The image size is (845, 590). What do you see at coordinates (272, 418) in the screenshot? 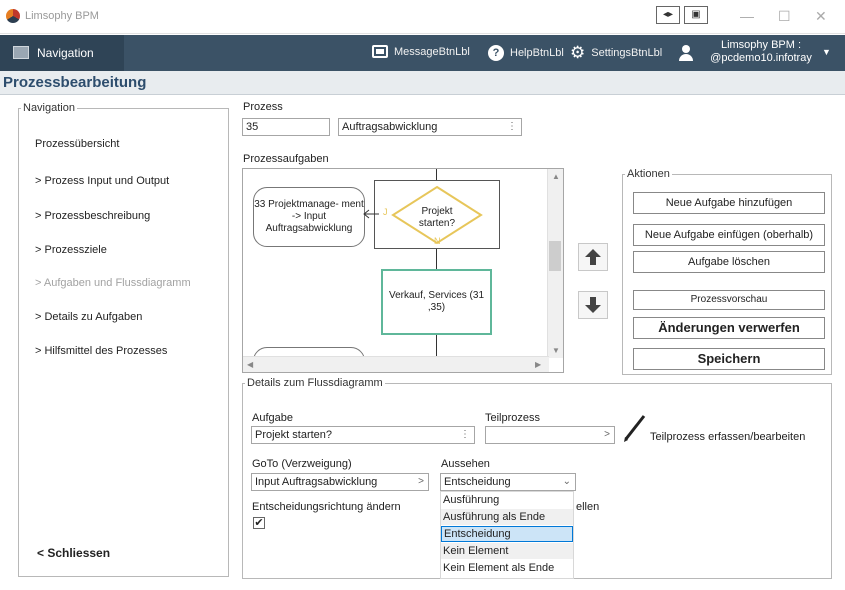
I see `task-label: Aufgabe` at bounding box center [272, 418].